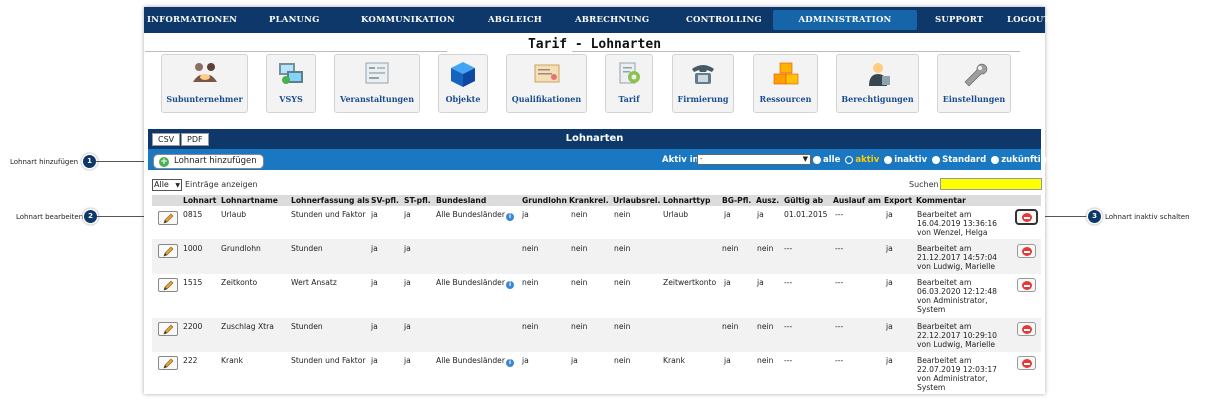  I want to click on pdf-button: PDF, so click(195, 139).